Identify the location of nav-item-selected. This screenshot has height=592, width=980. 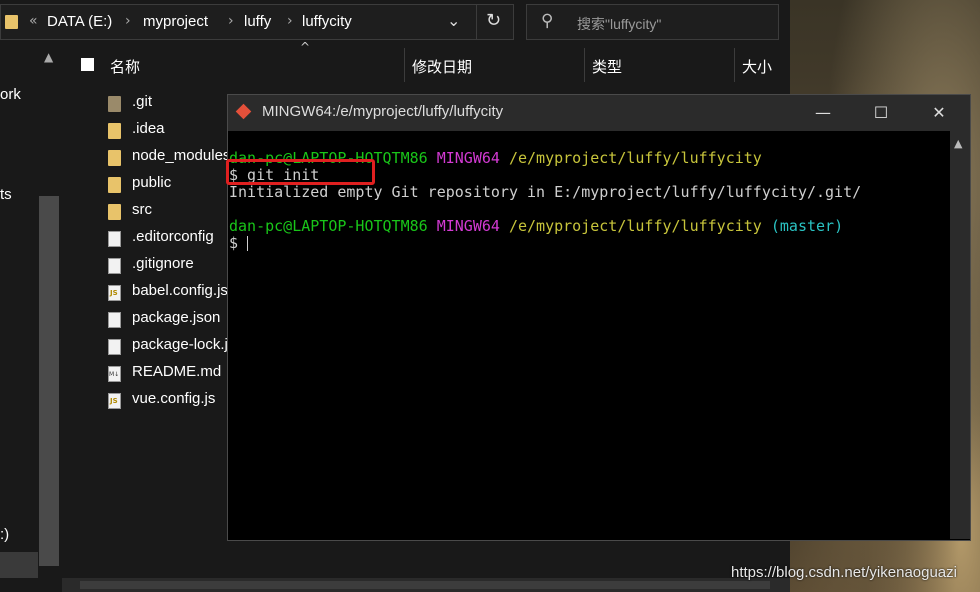
(19, 565).